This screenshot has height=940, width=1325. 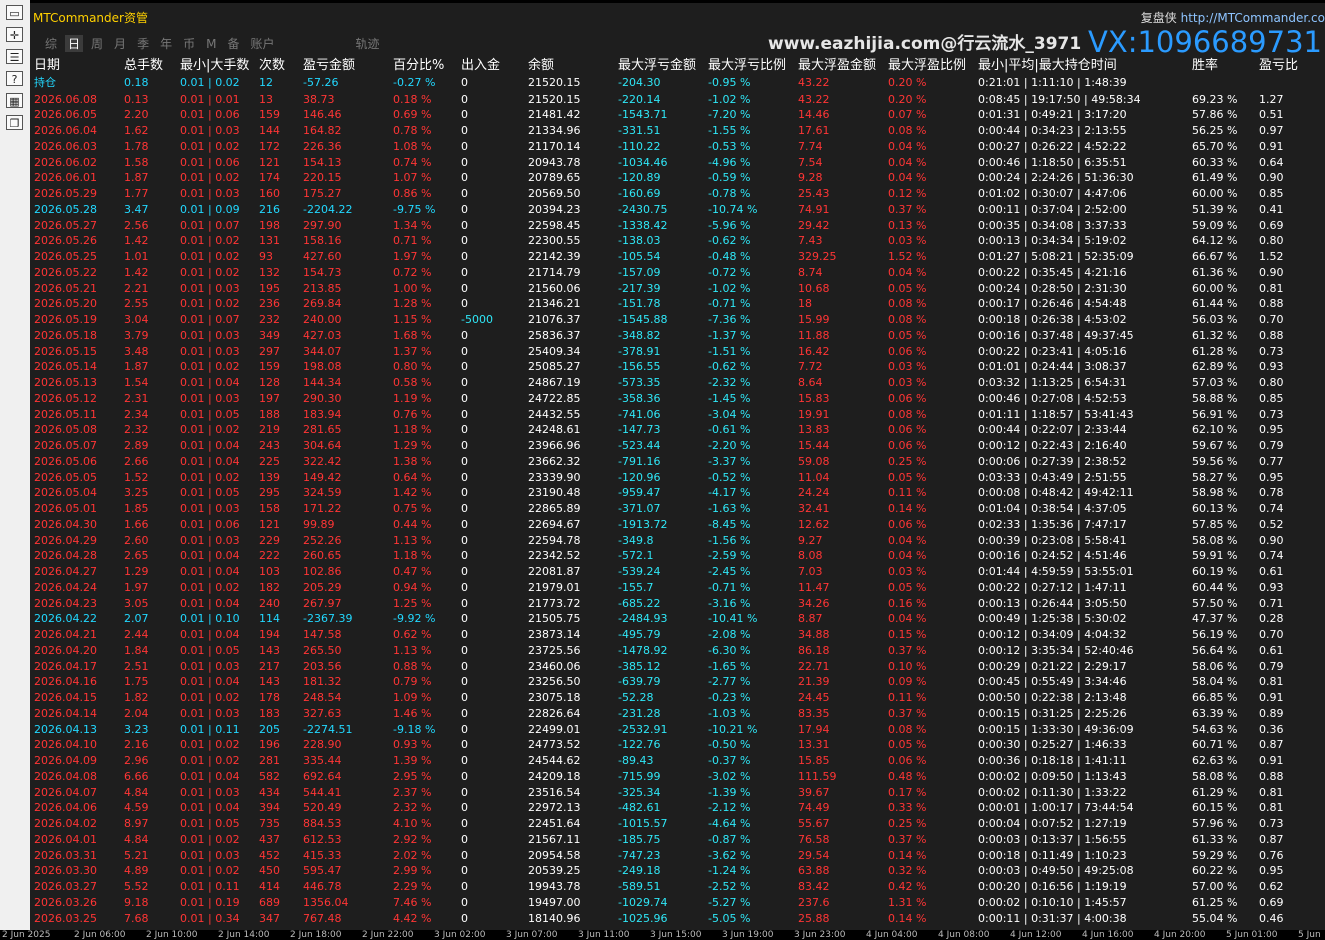 I want to click on right-label: 复盘侠, so click(x=1159, y=18).